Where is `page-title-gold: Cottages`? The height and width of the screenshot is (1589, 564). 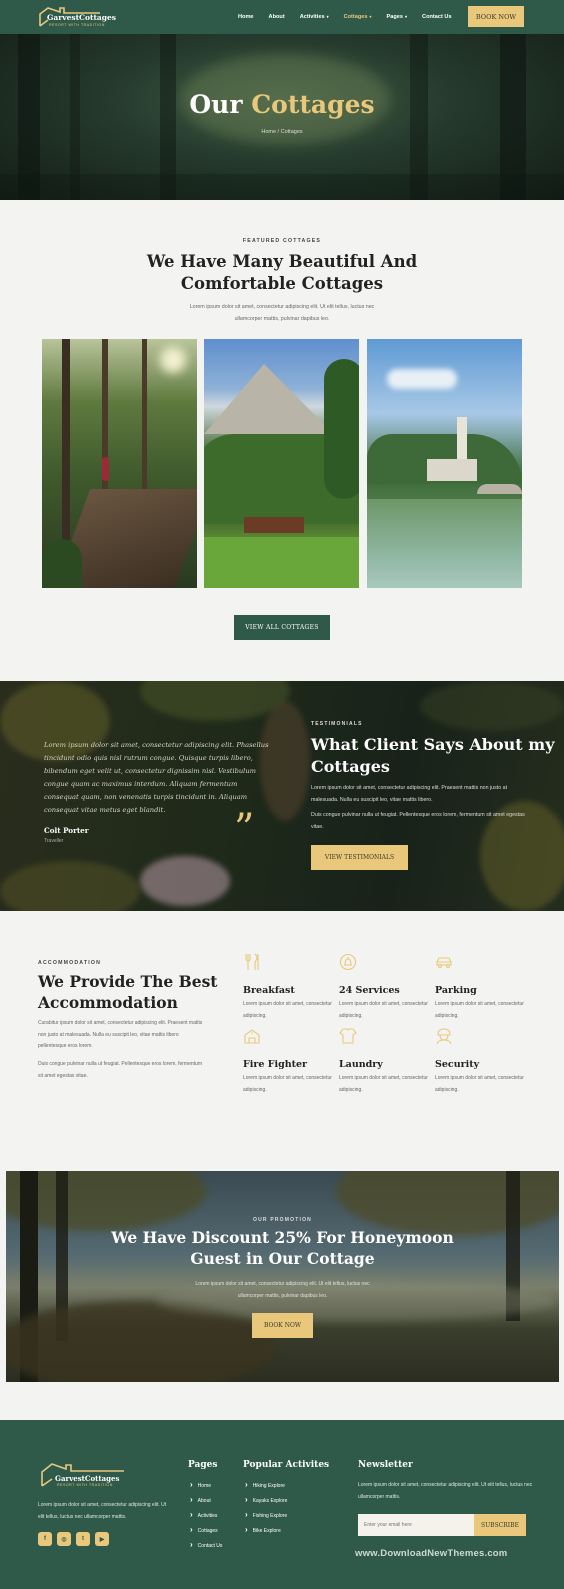
page-title-gold: Cottages is located at coordinates (313, 104).